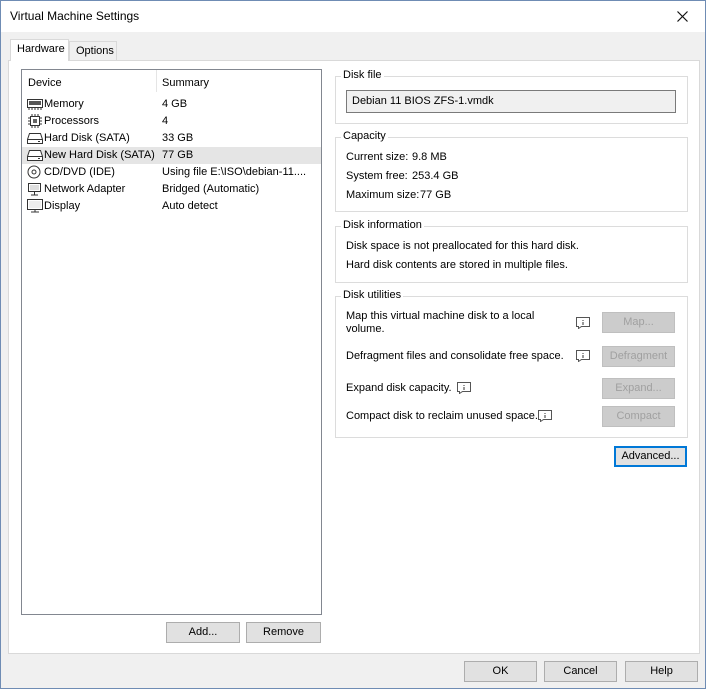 This screenshot has width=706, height=689. Describe the element at coordinates (171, 121) in the screenshot. I see `device-row-processors: Processors 4` at that location.